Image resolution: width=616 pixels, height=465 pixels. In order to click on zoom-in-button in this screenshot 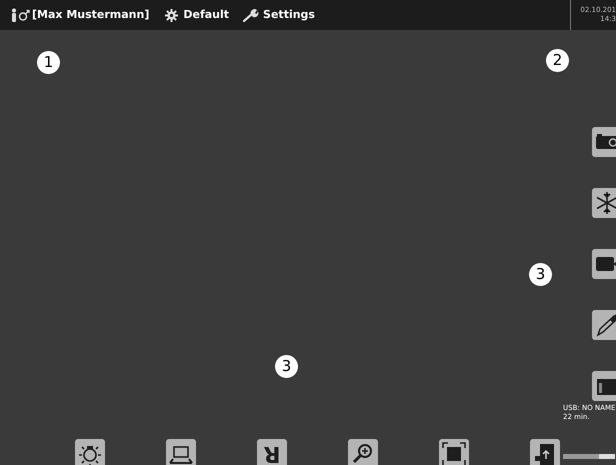, I will do `click(363, 452)`.